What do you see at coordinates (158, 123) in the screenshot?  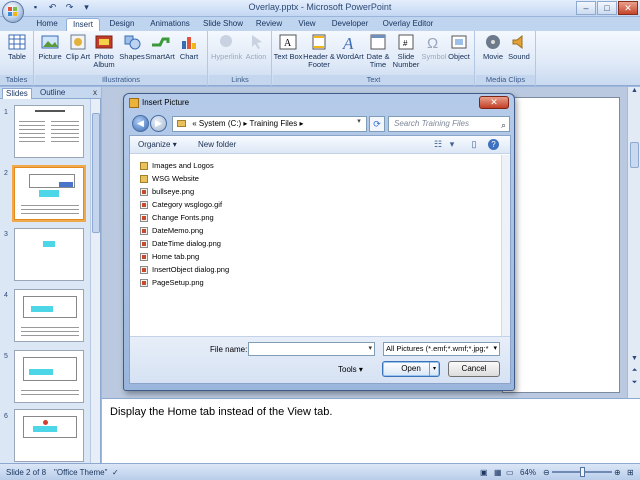 I see `forward-icon: ▶` at bounding box center [158, 123].